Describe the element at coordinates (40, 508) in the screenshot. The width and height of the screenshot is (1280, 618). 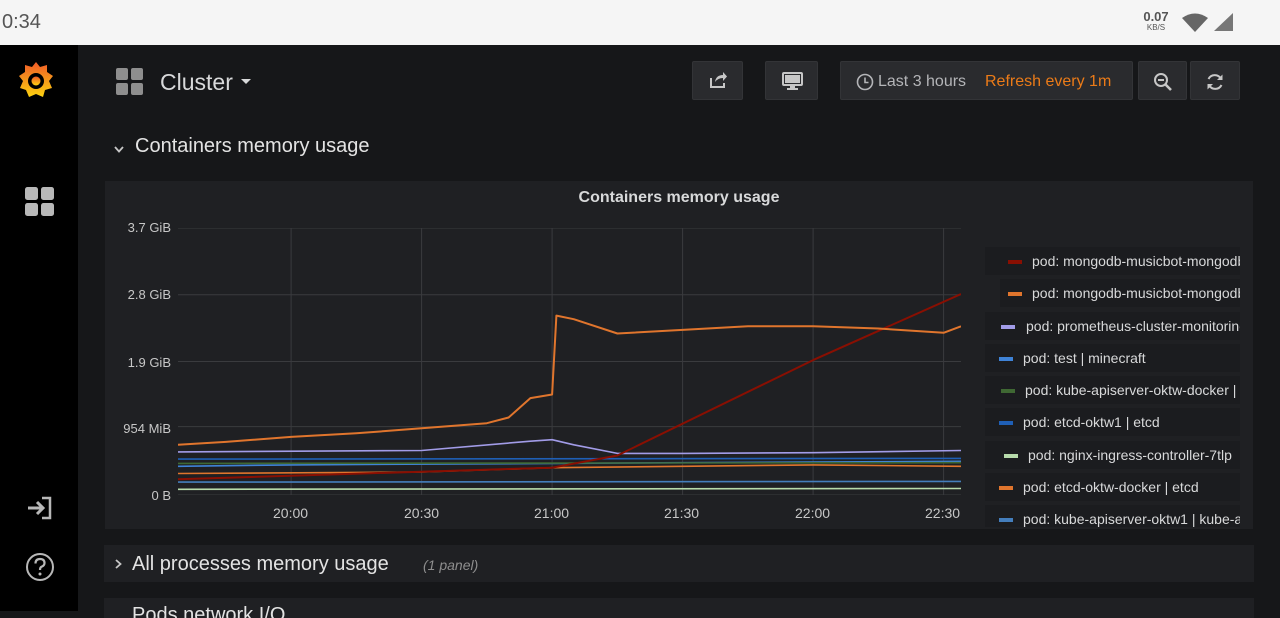
I see `sign-in-icon` at that location.